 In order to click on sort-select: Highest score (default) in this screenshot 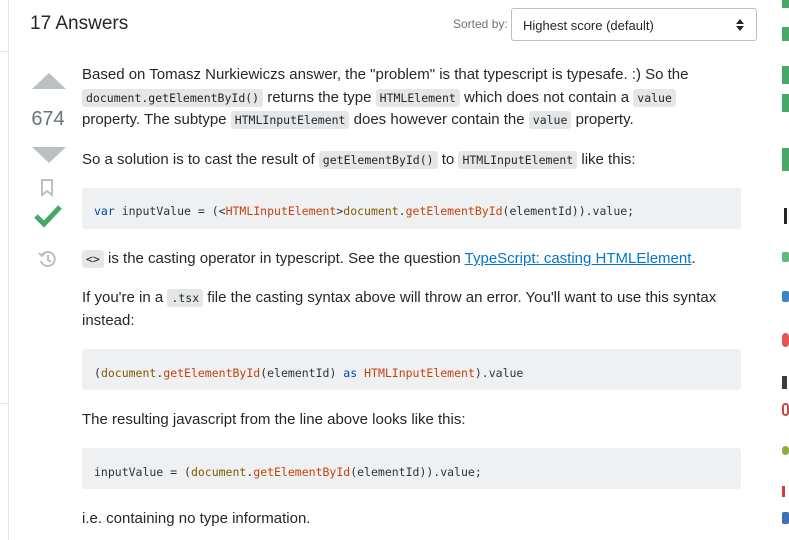, I will do `click(634, 24)`.